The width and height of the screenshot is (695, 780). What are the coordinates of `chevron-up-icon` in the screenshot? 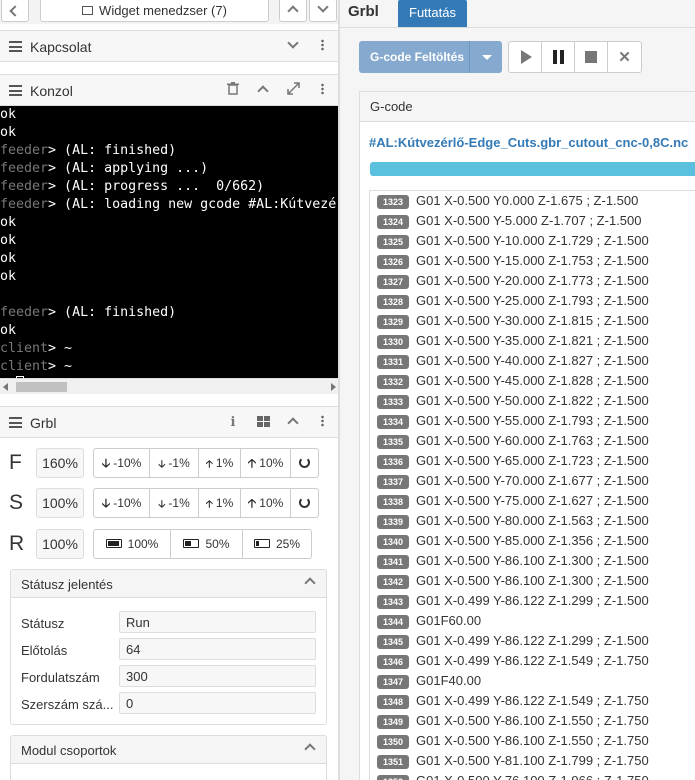 It's located at (293, 11).